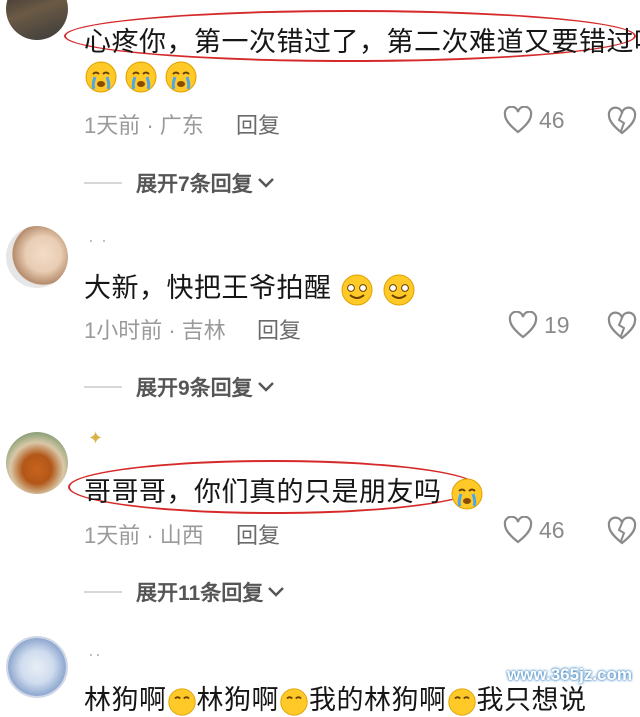 Image resolution: width=640 pixels, height=717 pixels. What do you see at coordinates (98, 240) in the screenshot?
I see `username: · ·` at bounding box center [98, 240].